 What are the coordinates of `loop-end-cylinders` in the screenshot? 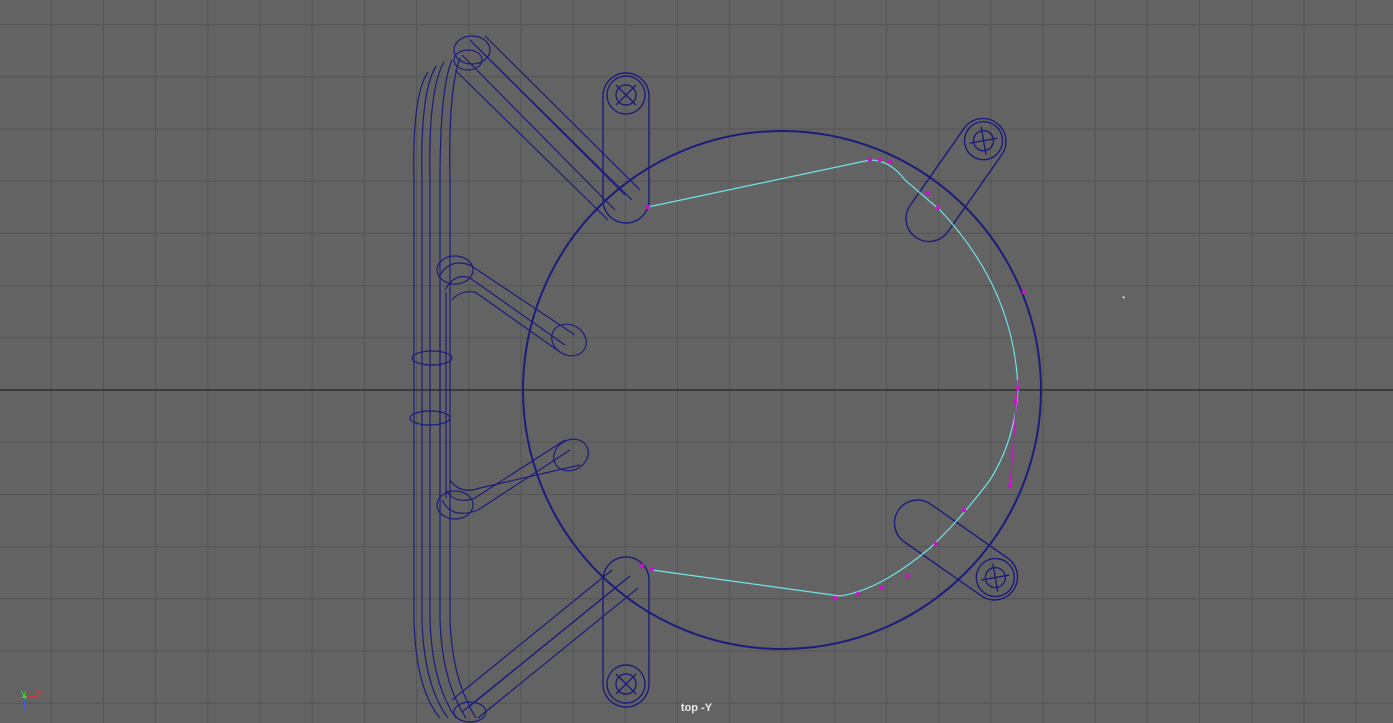 It's located at (570, 397).